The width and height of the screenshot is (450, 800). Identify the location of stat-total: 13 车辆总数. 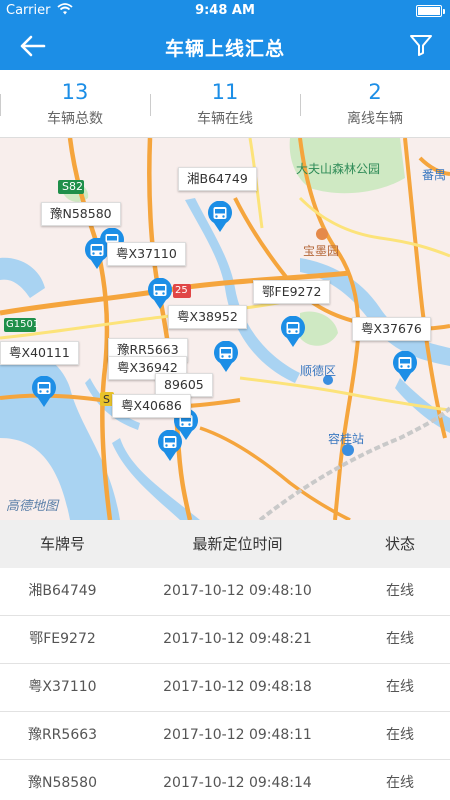
(75, 104).